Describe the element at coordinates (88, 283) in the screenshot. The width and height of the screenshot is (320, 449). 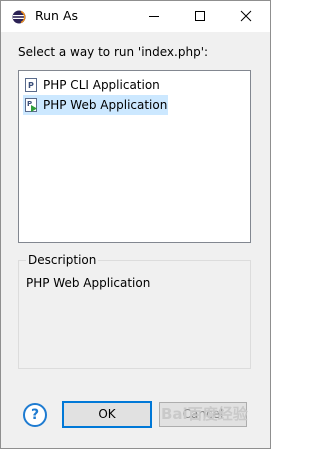
I see `description-text: PHP Web Application` at that location.